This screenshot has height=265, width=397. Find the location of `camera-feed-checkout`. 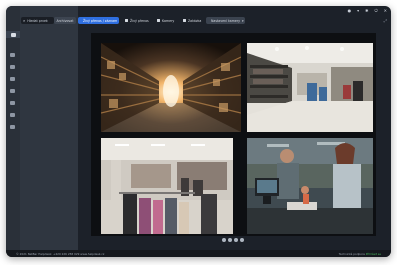

camera-feed-checkout is located at coordinates (310, 186).